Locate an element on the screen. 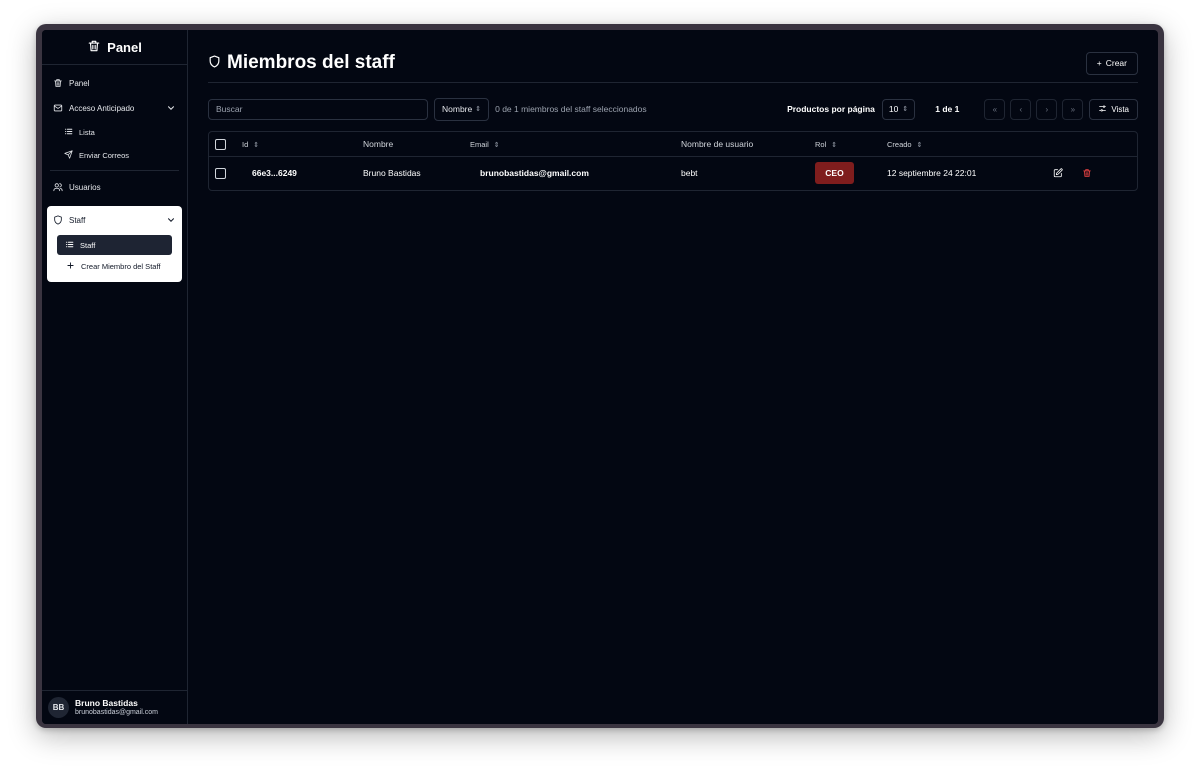  column-header-username: Nombre de usuario is located at coordinates (748, 144).